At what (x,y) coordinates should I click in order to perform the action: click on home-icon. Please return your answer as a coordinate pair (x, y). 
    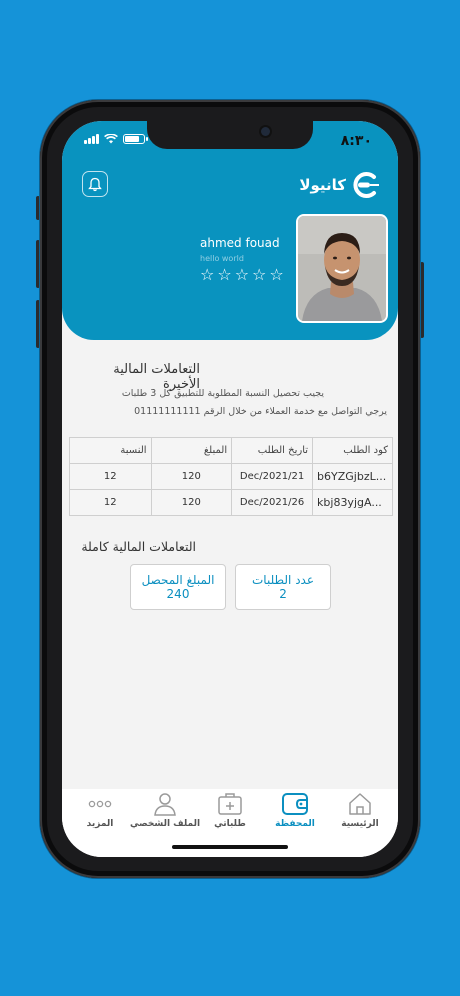
    Looking at the image, I should click on (360, 804).